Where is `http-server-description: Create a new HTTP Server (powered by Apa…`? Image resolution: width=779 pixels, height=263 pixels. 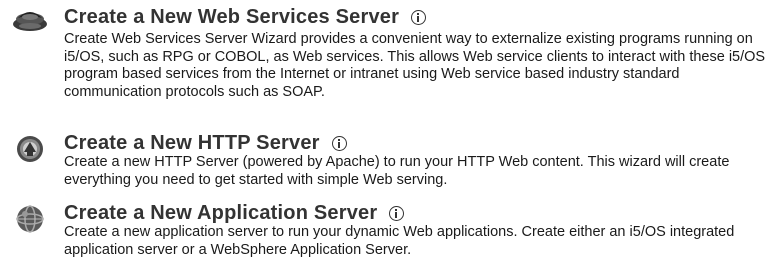 http-server-description: Create a new HTTP Server (powered by Apa… is located at coordinates (397, 171).